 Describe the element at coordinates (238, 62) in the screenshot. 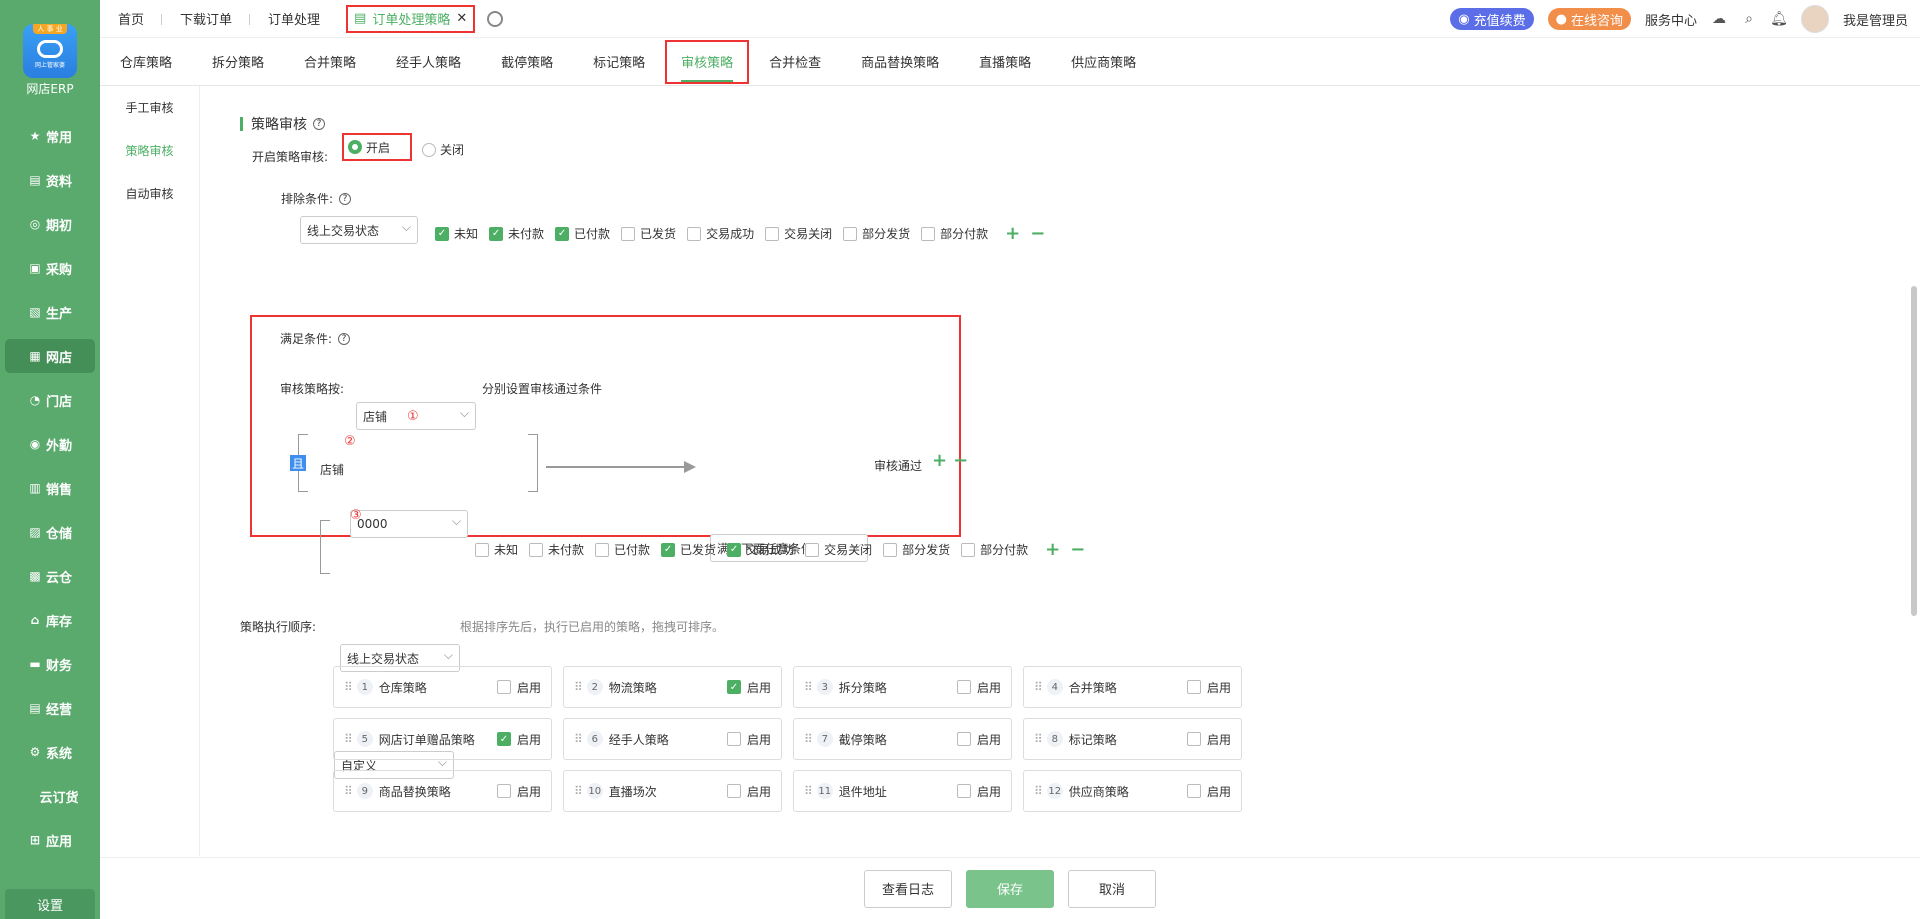

I see `tab-strategy-1: 拆分策略` at that location.